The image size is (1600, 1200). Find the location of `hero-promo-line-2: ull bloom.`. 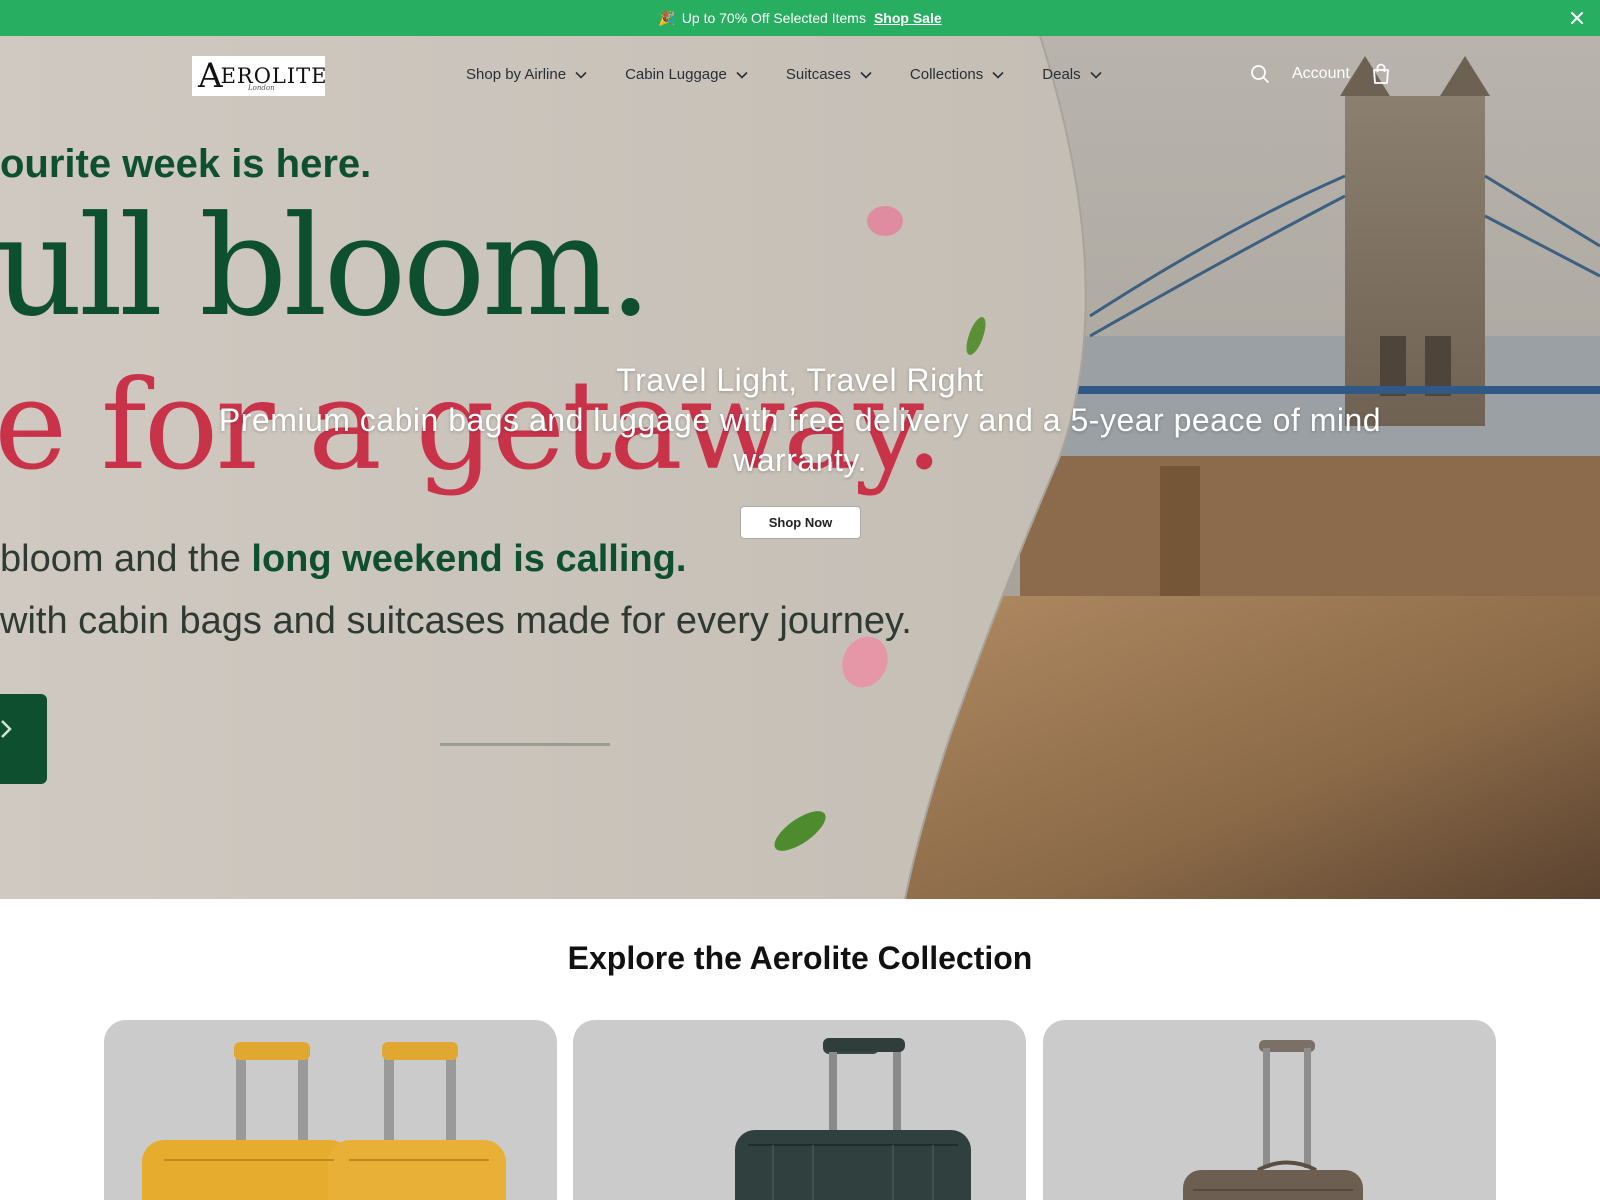

hero-promo-line-2: ull bloom. is located at coordinates (326, 266).